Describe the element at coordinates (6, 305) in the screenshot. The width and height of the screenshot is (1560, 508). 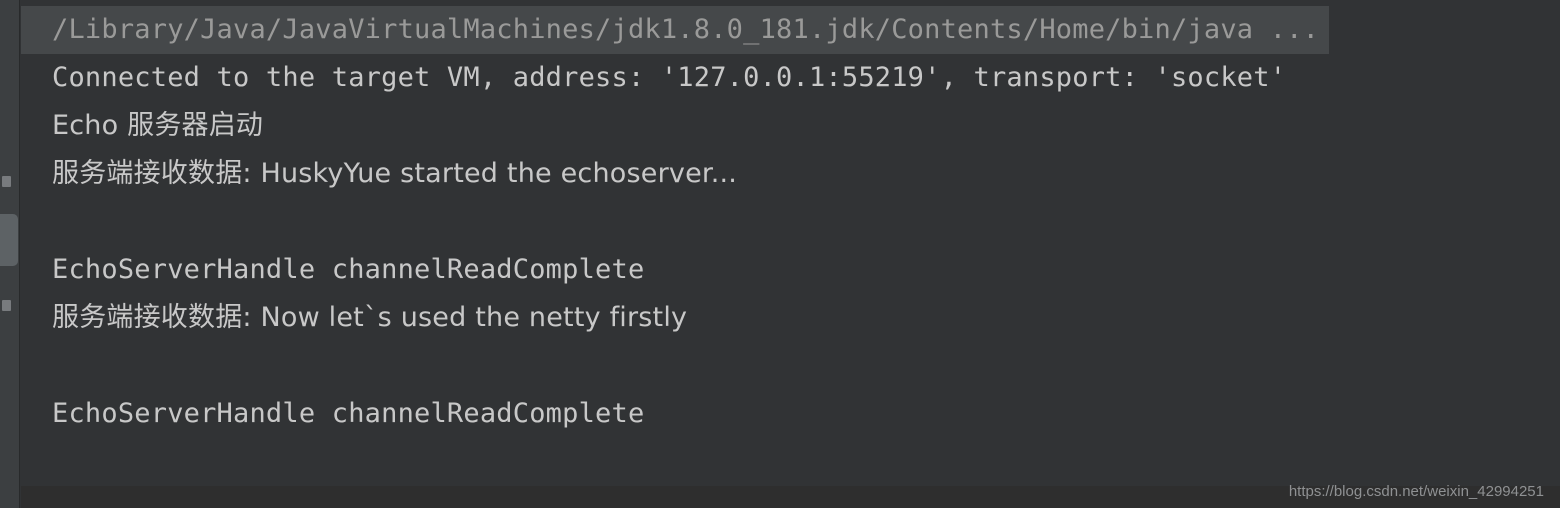
I see `tool-window-button-lower` at that location.